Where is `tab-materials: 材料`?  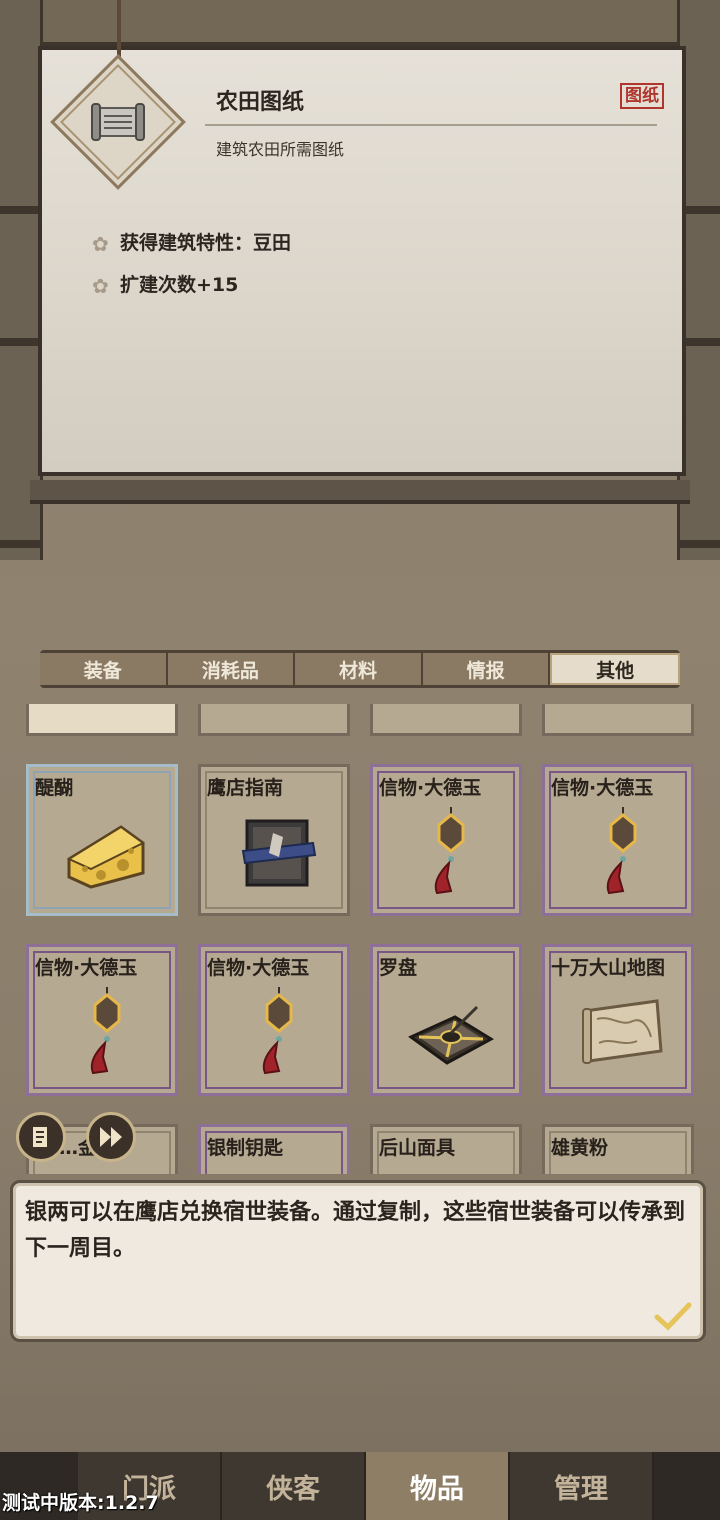 tab-materials: 材料 is located at coordinates (359, 669).